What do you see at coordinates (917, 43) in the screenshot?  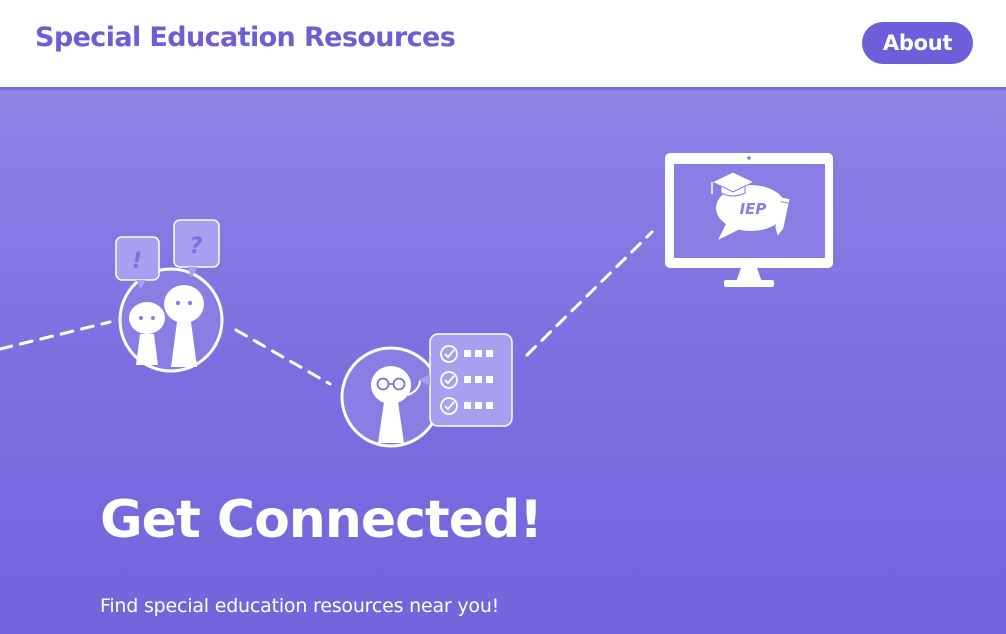 I see `about-button: About` at bounding box center [917, 43].